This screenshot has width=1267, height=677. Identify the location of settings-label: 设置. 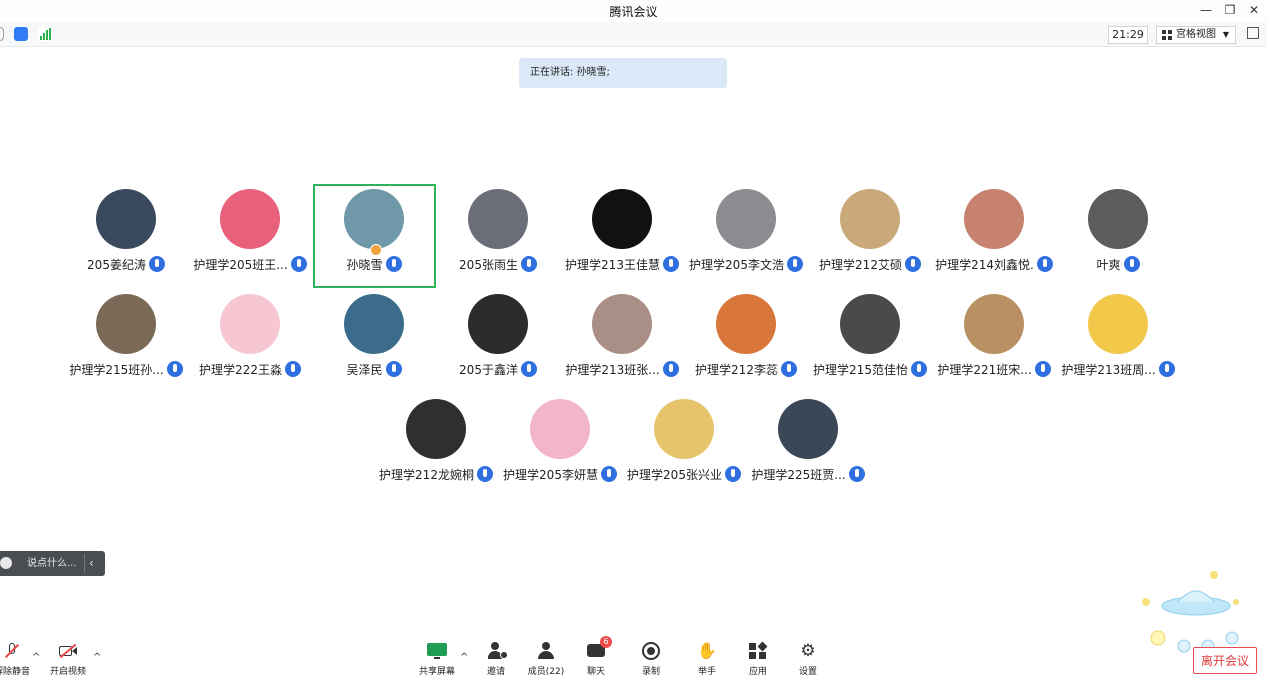
(807, 672).